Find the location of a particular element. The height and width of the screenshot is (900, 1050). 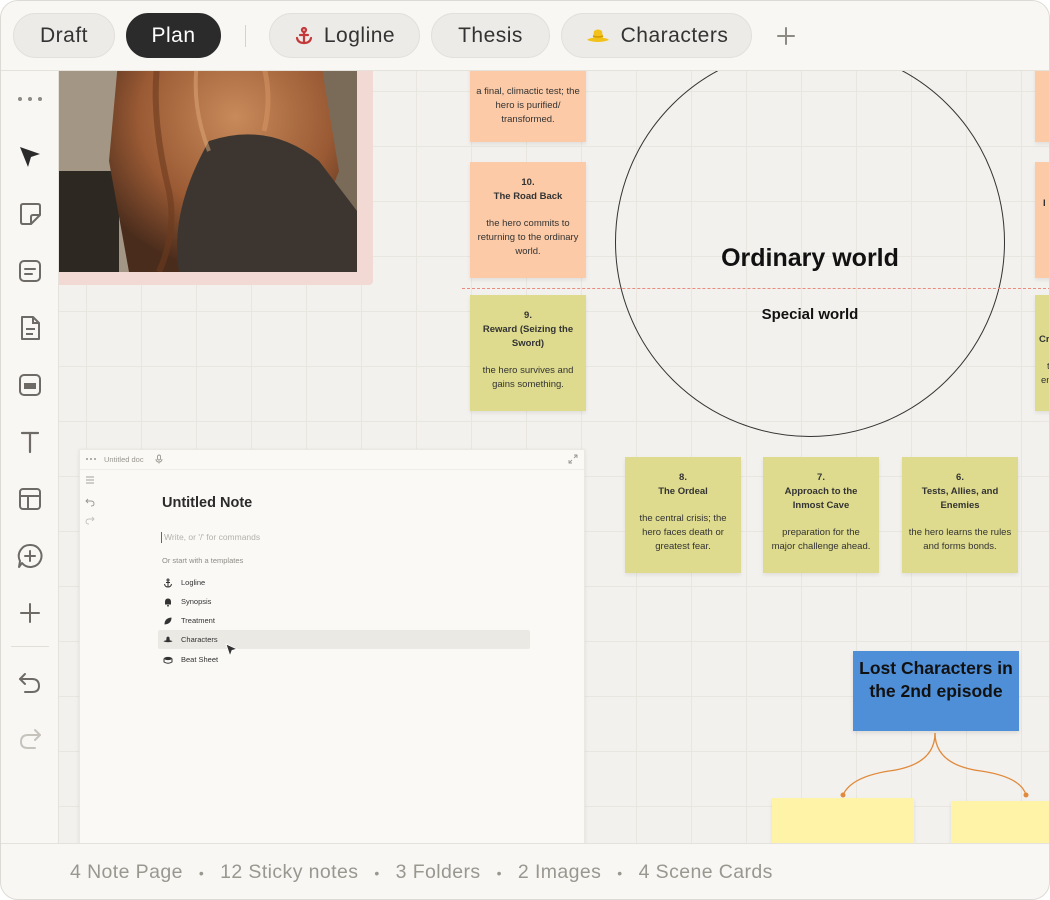

status-note-pages: 4 Note Page is located at coordinates (126, 872).